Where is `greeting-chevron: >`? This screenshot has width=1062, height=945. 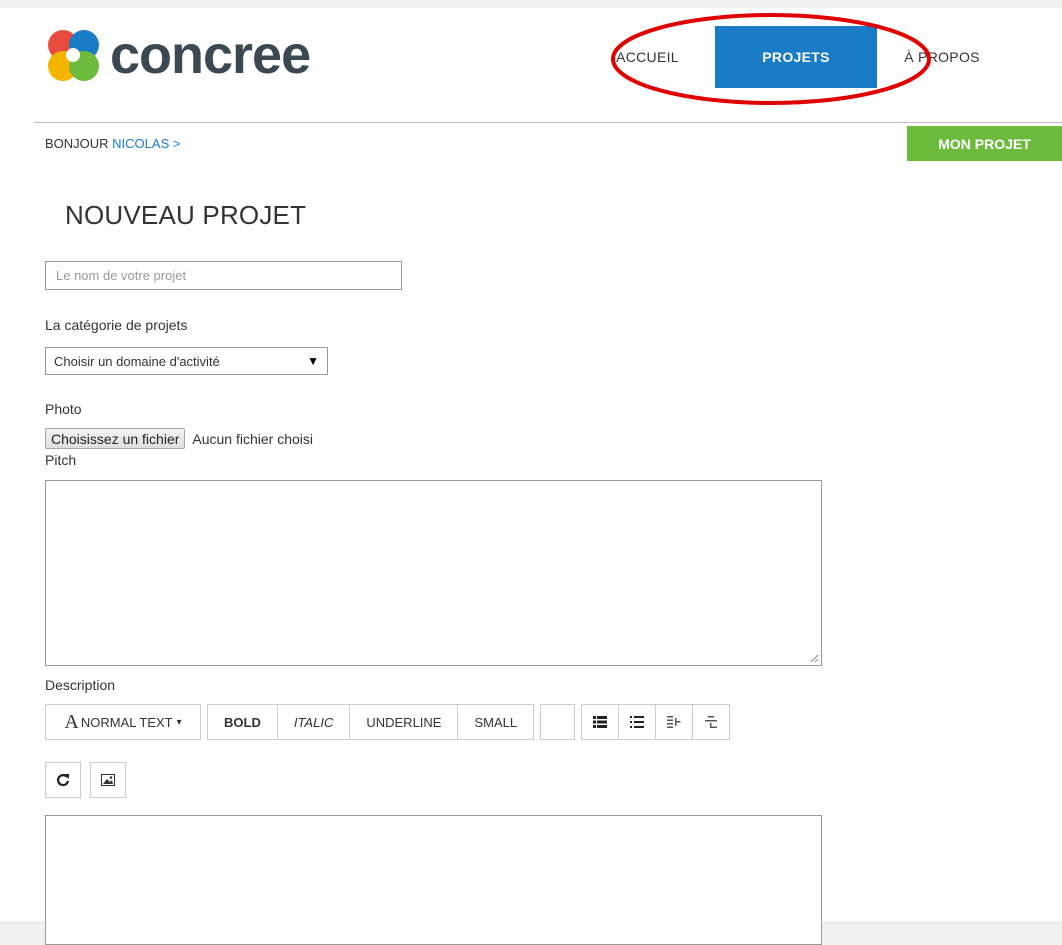
greeting-chevron: > is located at coordinates (176, 143).